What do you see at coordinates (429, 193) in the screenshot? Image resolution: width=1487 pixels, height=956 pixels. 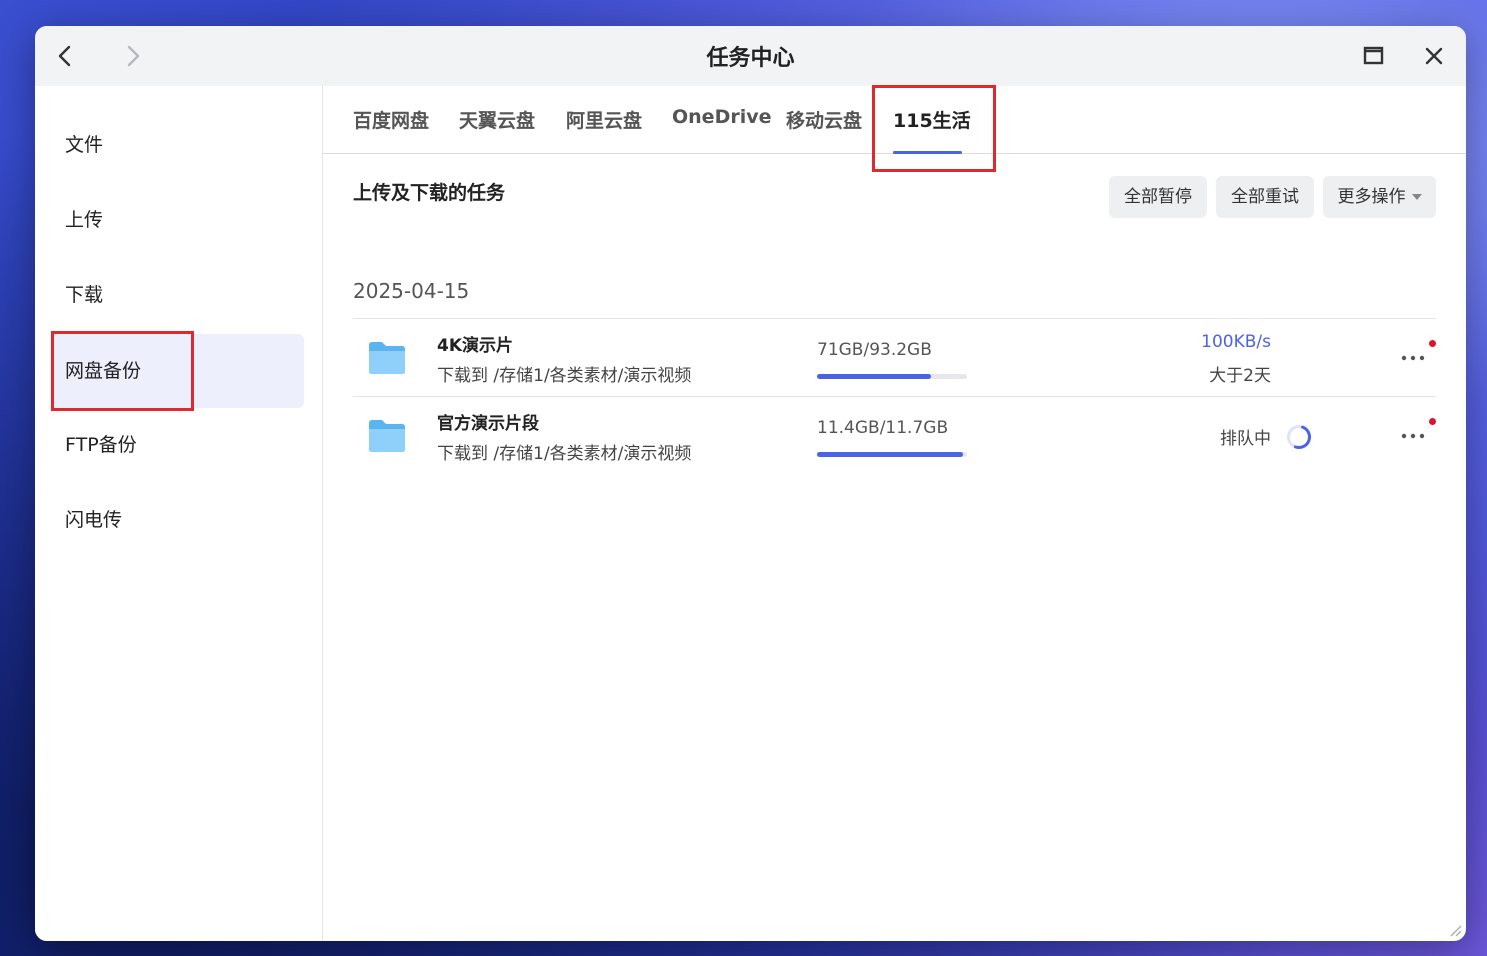 I see `section-title: 上传及下载的任务` at bounding box center [429, 193].